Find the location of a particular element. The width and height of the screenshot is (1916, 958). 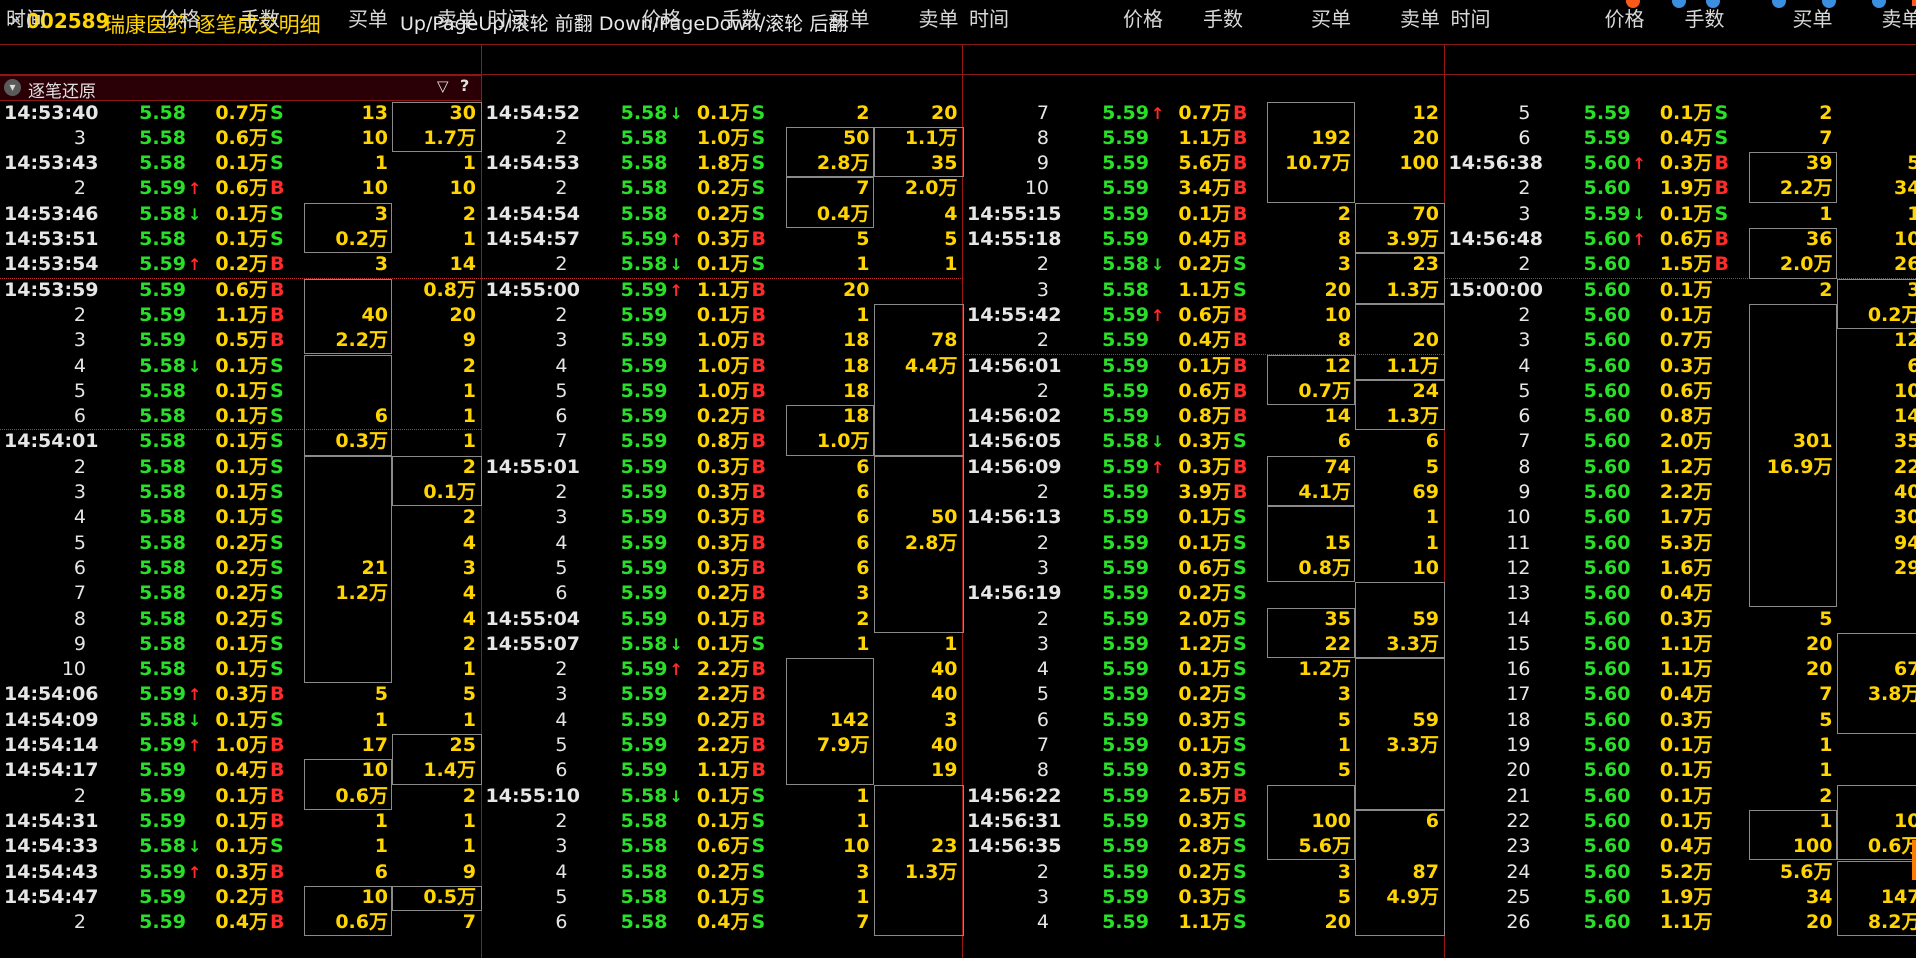

tick-row: 14:54:09 5.58 ↓ 0.1万 S 1 1 is located at coordinates (240, 720).